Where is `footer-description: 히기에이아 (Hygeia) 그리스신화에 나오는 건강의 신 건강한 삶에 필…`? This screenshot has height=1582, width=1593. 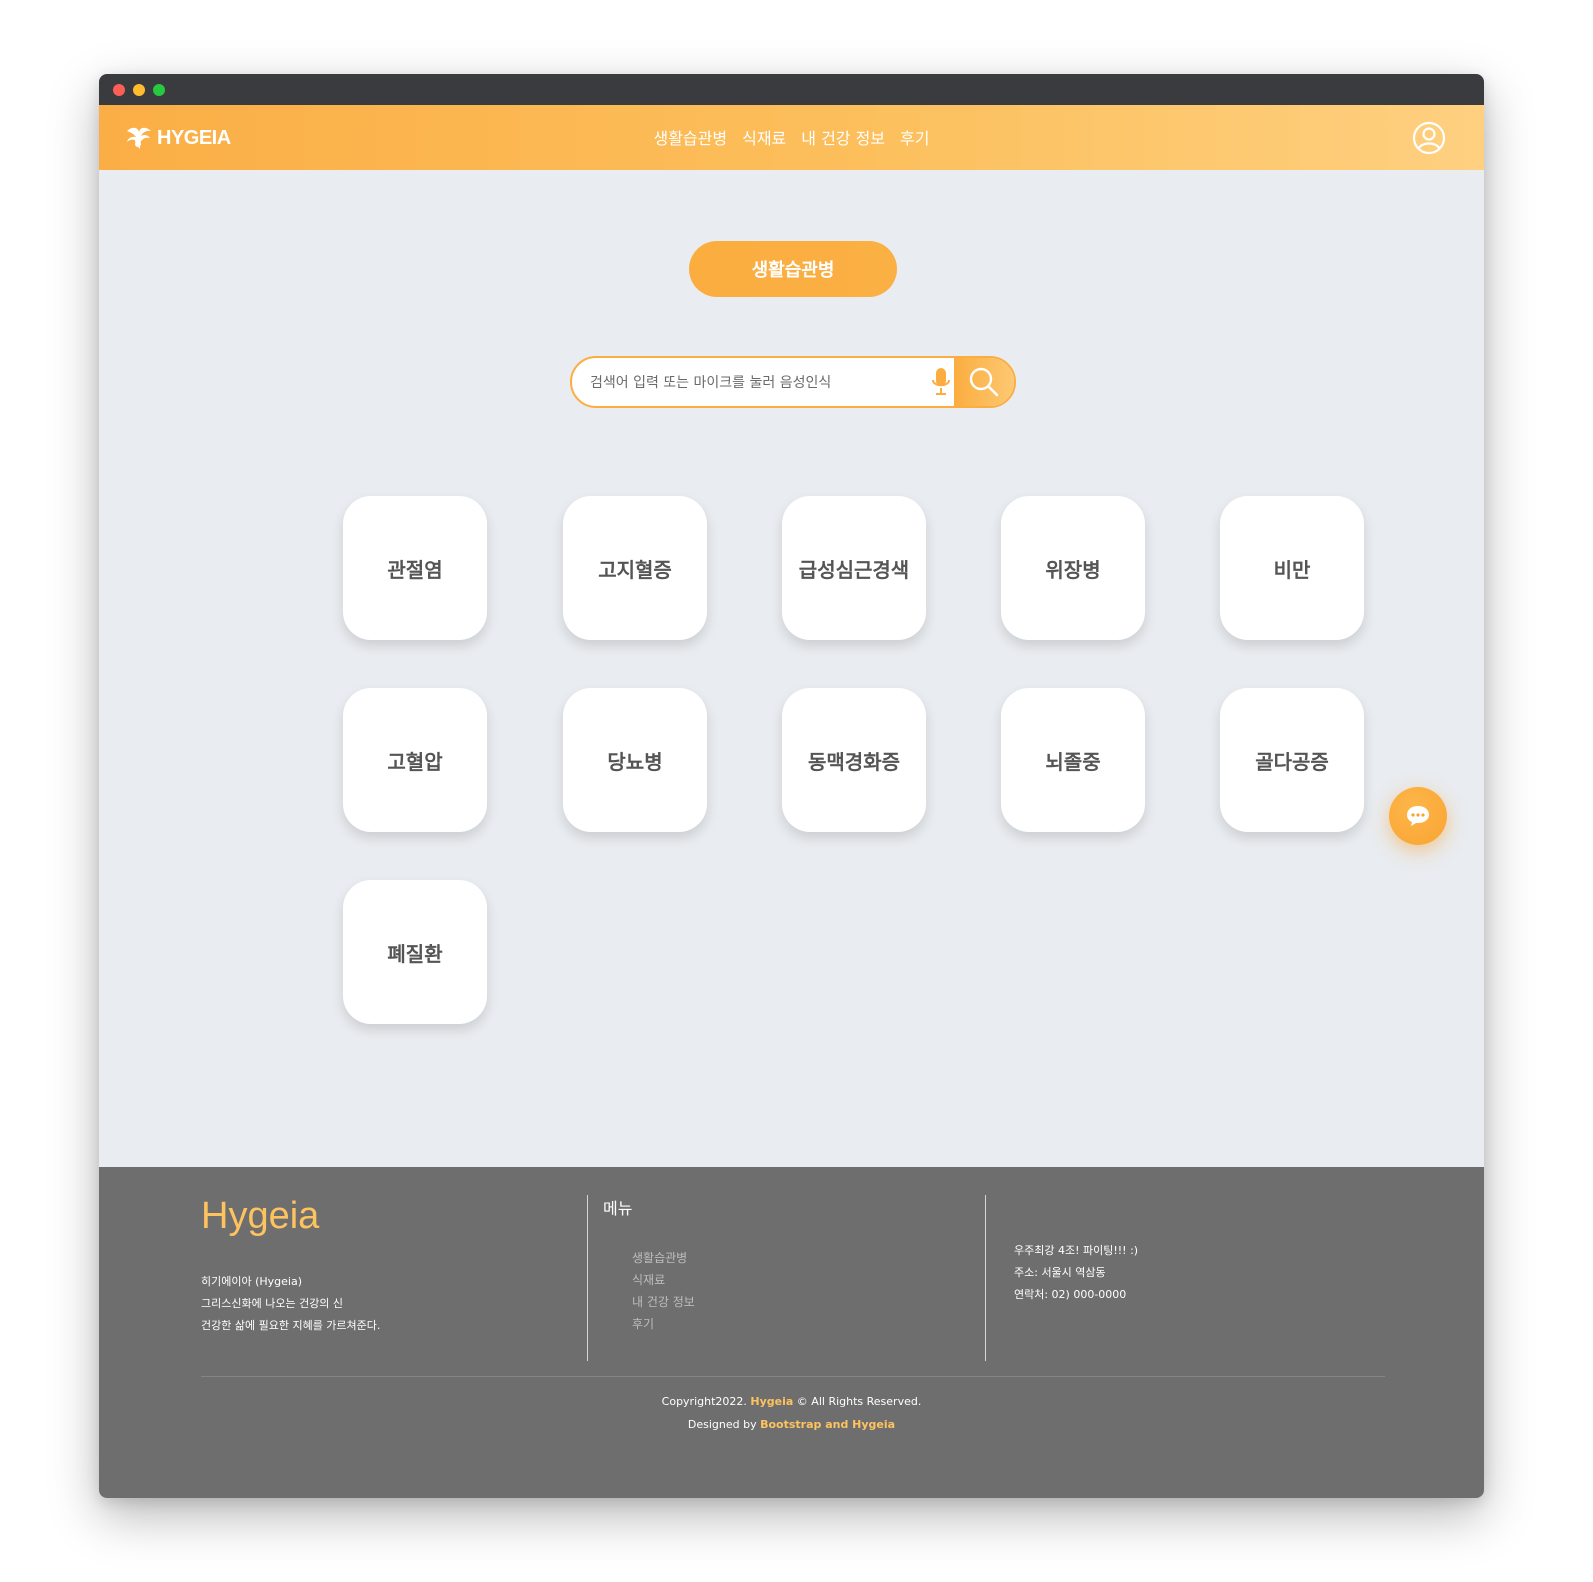
footer-description: 히기에이아 (Hygeia) 그리스신화에 나오는 건강의 신 건강한 삶에 필… is located at coordinates (290, 1304).